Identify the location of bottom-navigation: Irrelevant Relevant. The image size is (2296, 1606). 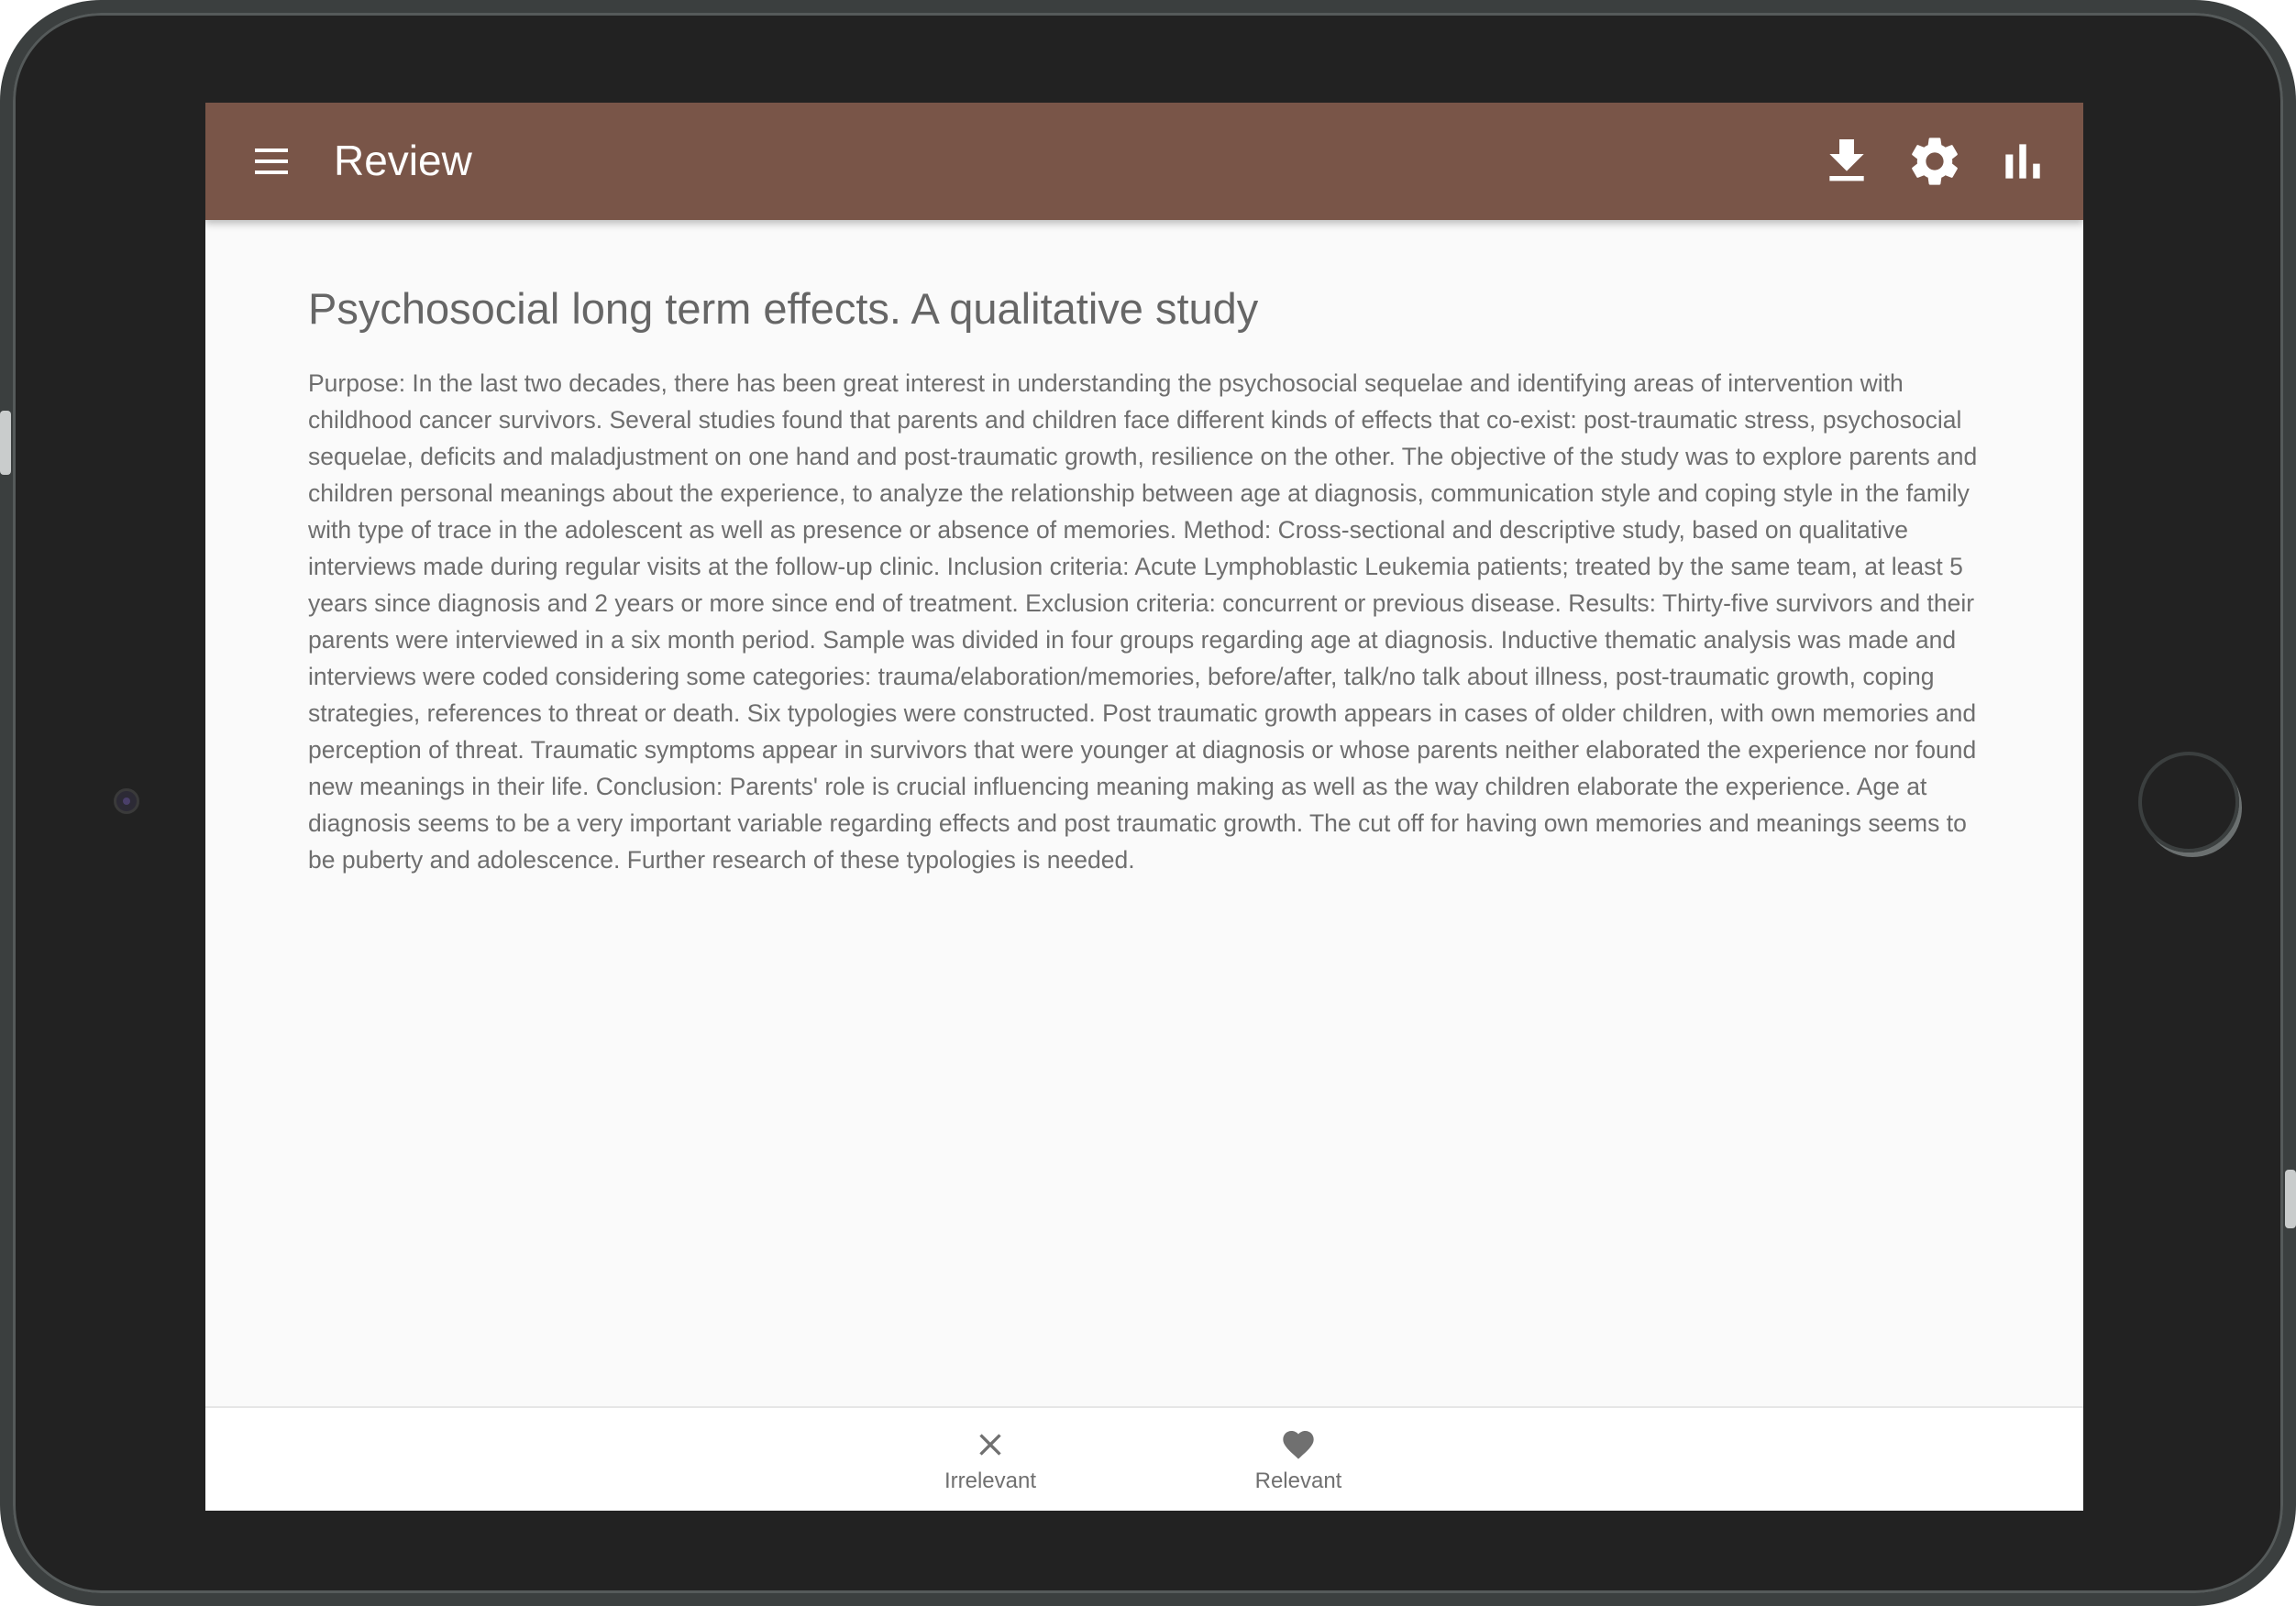
(1144, 1458).